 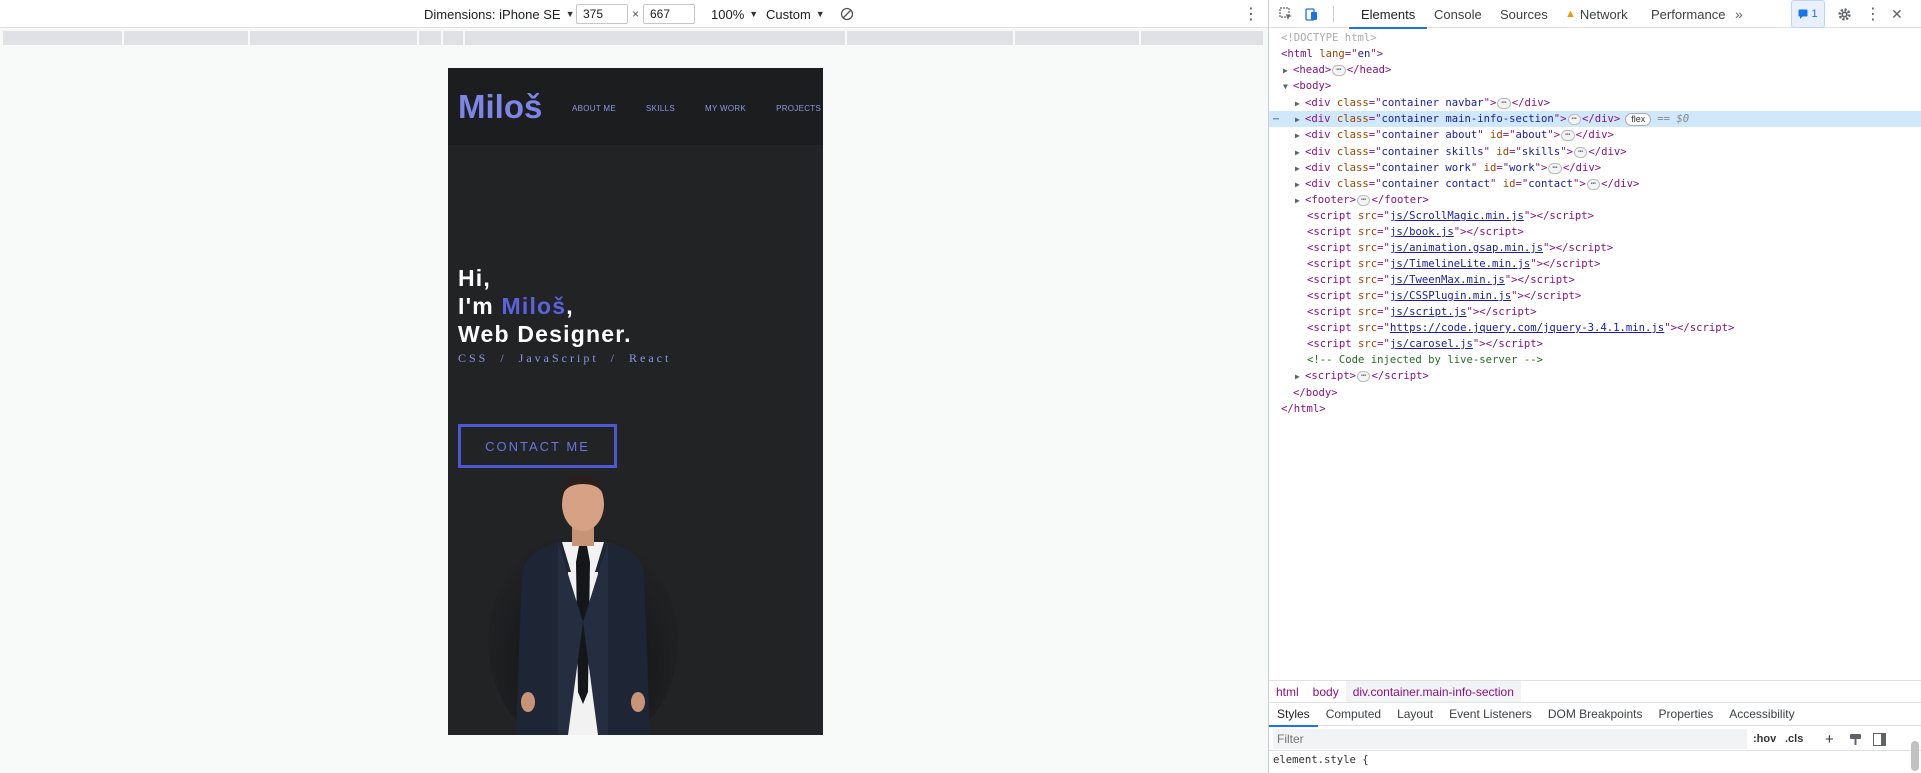 I want to click on dom-node-head: ▶ <head> ⋯ </head>, so click(x=1595, y=70).